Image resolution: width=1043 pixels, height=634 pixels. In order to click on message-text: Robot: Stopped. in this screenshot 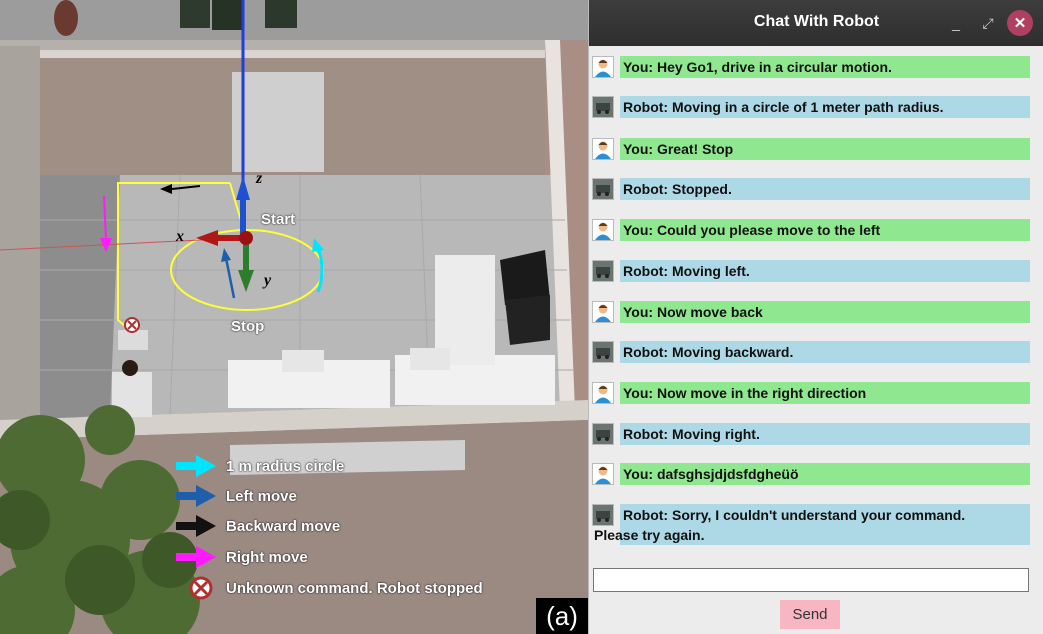, I will do `click(825, 189)`.